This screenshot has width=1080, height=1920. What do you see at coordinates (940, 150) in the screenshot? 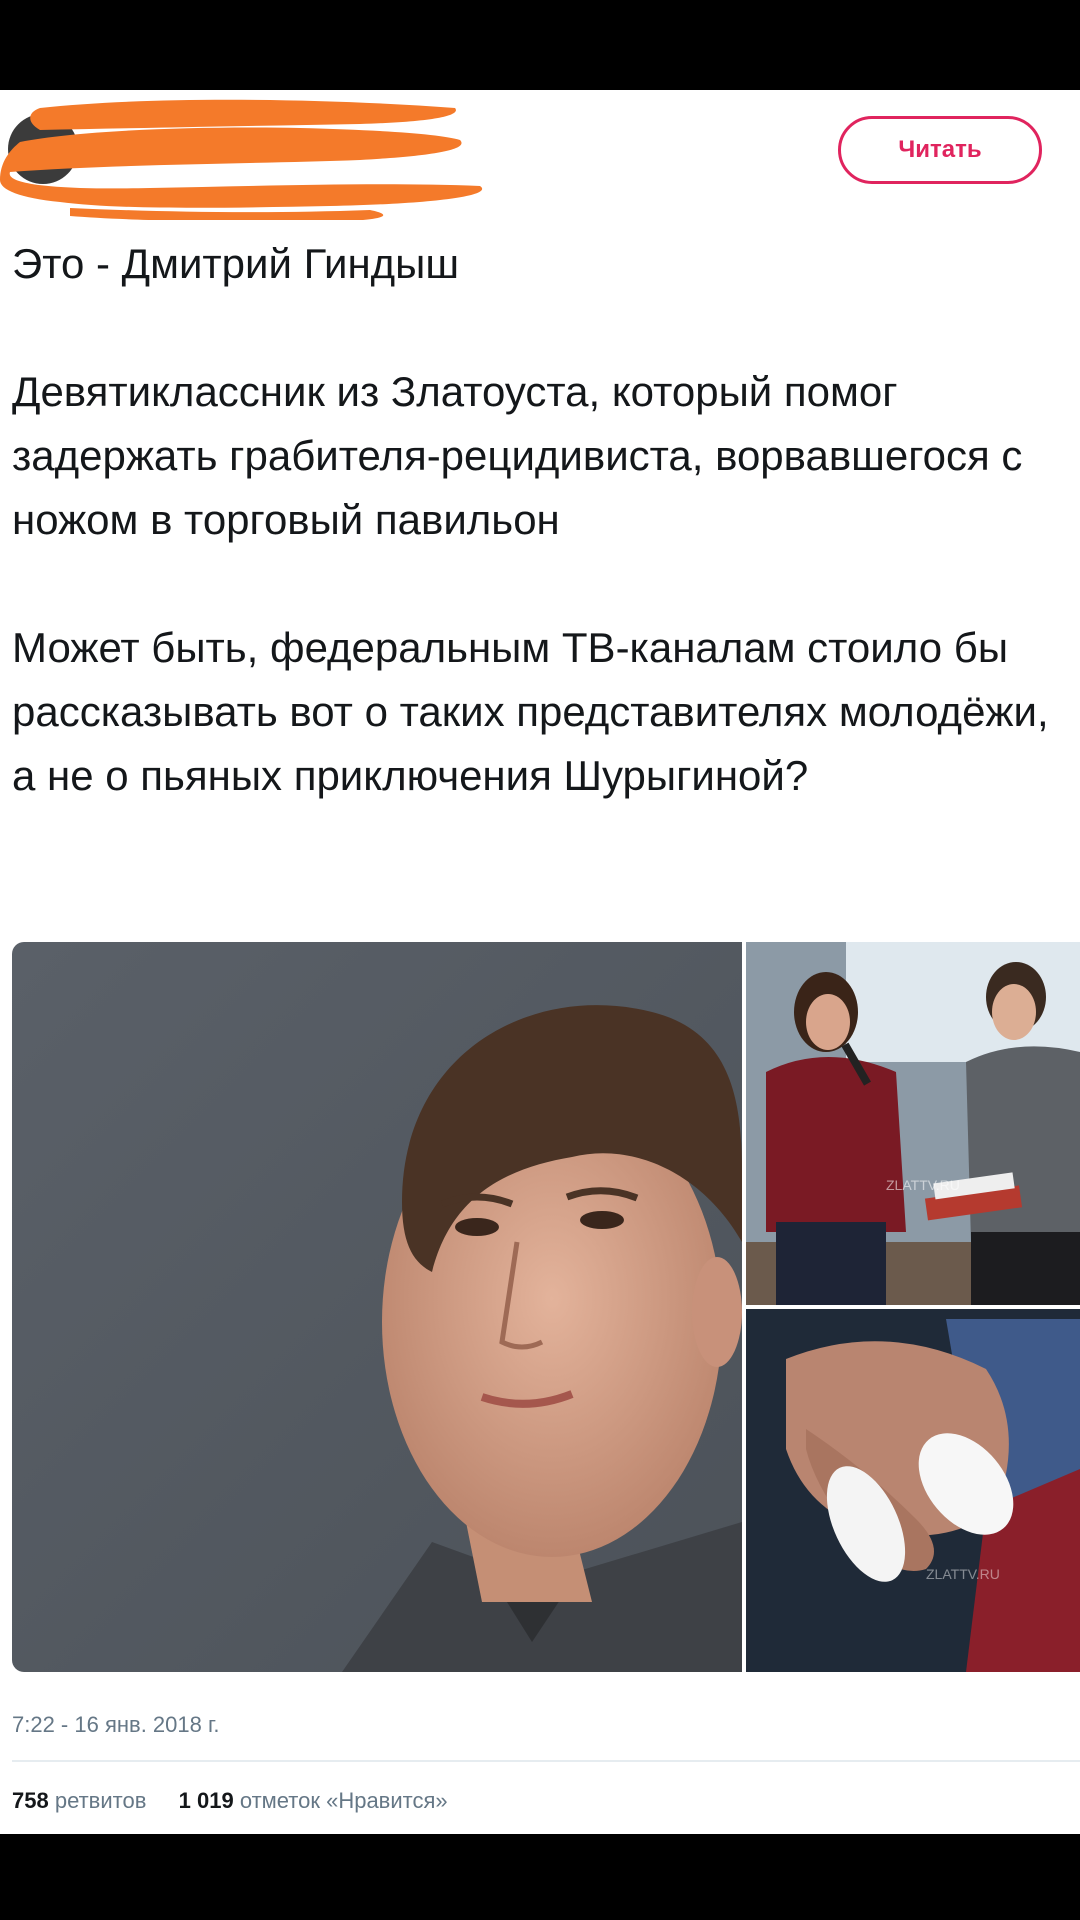
I see `follow-button: Читать` at bounding box center [940, 150].